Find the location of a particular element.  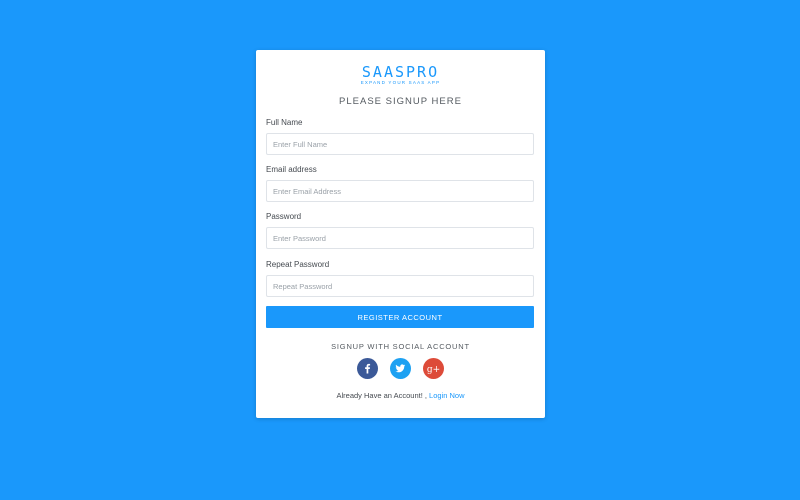

facebook-button is located at coordinates (367, 368).